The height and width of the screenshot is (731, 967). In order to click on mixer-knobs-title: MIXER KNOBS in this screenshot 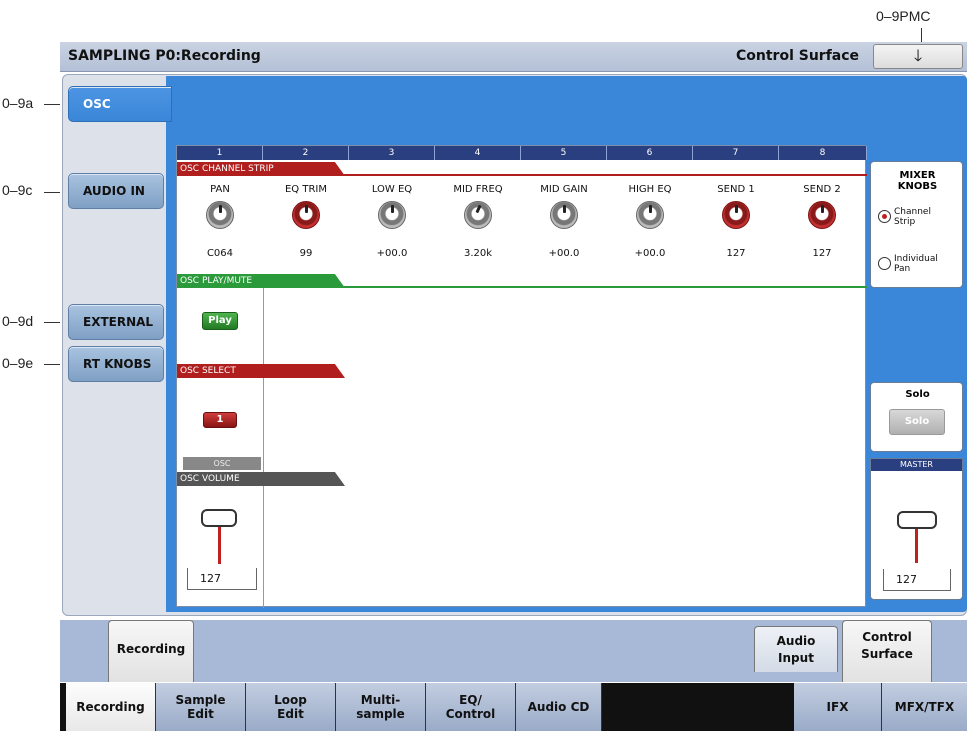, I will do `click(917, 181)`.